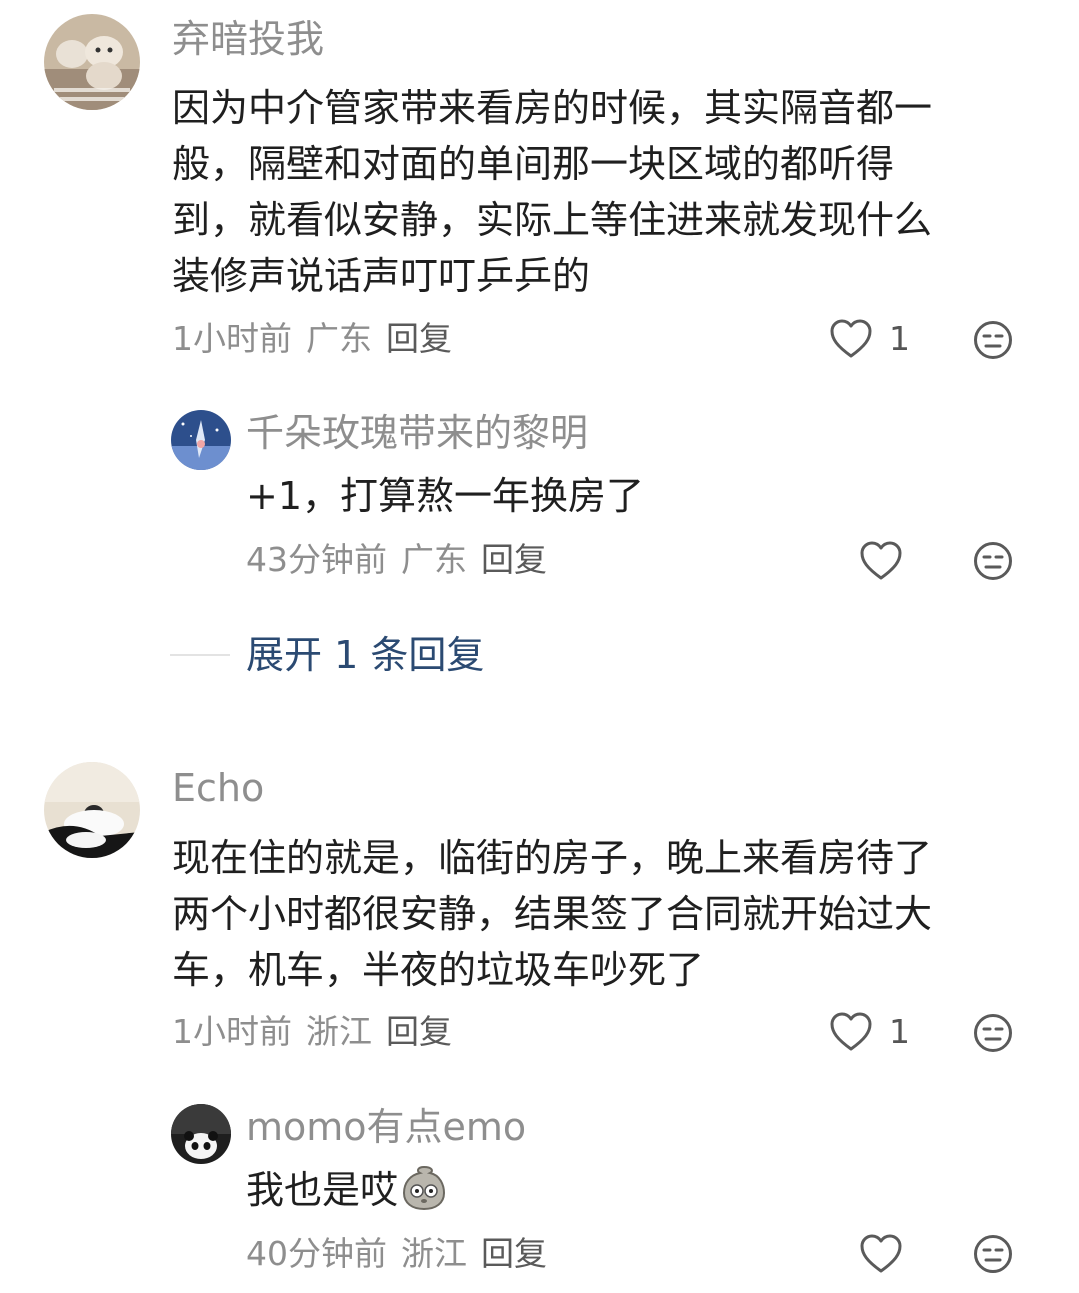  I want to click on reply-text: +1，打算熬一年换房了, so click(445, 496).